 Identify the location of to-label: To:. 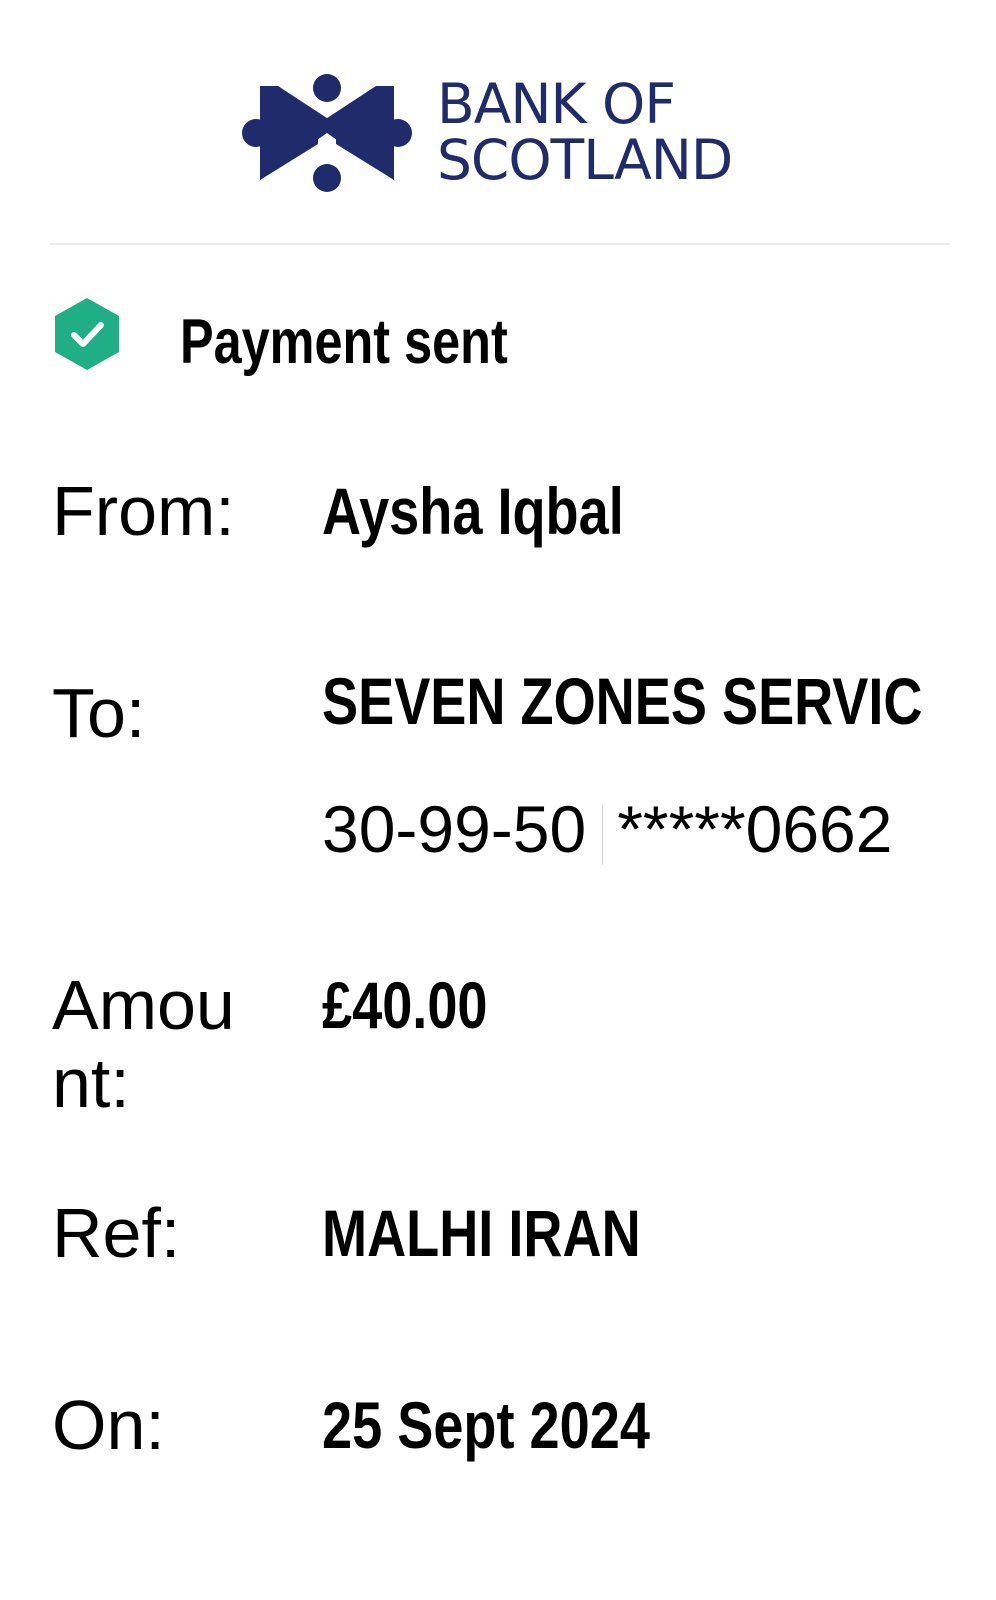
(99, 713).